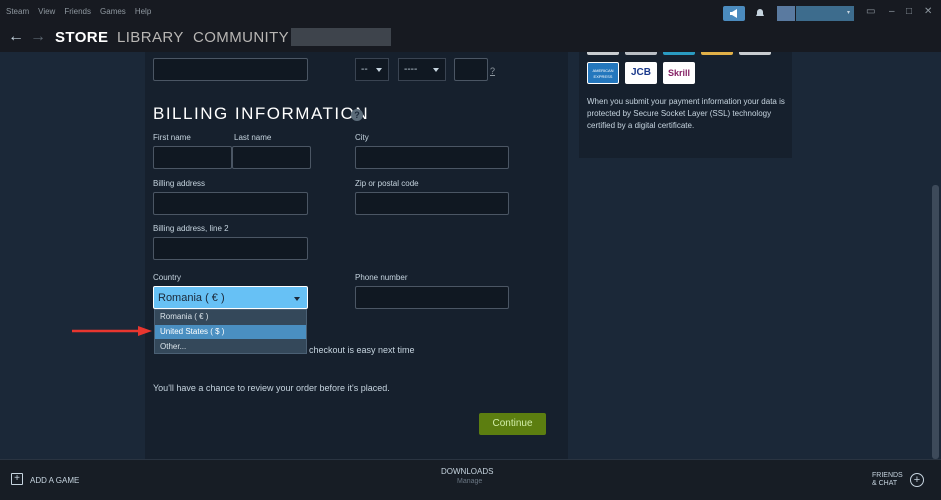 The width and height of the screenshot is (941, 500). Describe the element at coordinates (935, 322) in the screenshot. I see `scrollbar-thumb` at that location.